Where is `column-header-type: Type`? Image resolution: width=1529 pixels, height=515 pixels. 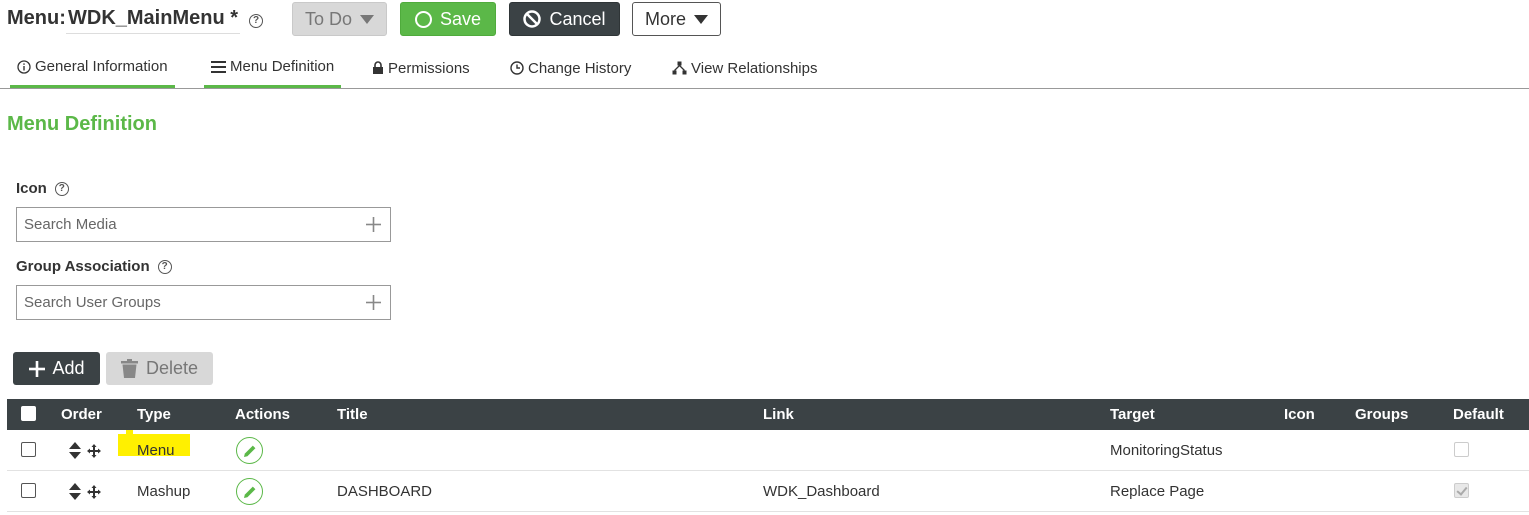 column-header-type: Type is located at coordinates (154, 414).